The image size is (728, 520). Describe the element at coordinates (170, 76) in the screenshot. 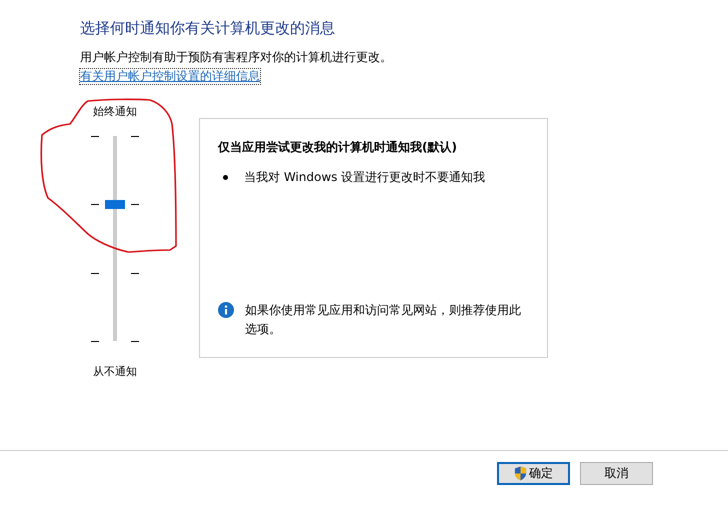

I see `help-link: 有关用户帐户控制设置的详细信息` at that location.